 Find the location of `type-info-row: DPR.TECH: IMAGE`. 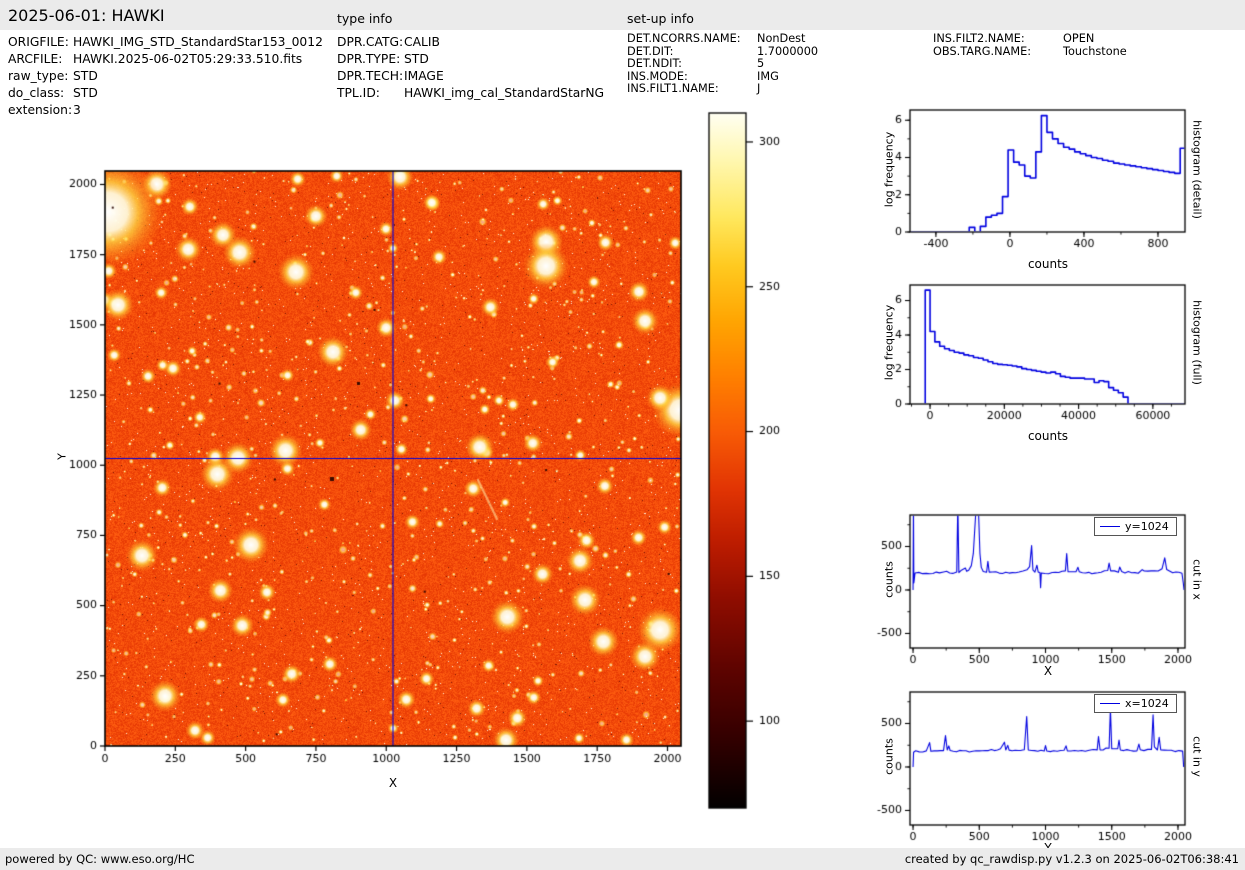

type-info-row: DPR.TECH: IMAGE is located at coordinates (470, 76).